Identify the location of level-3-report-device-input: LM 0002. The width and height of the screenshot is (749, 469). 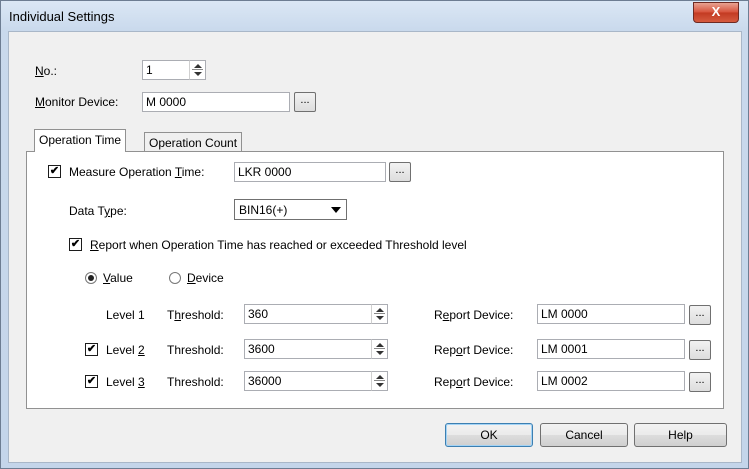
(611, 381).